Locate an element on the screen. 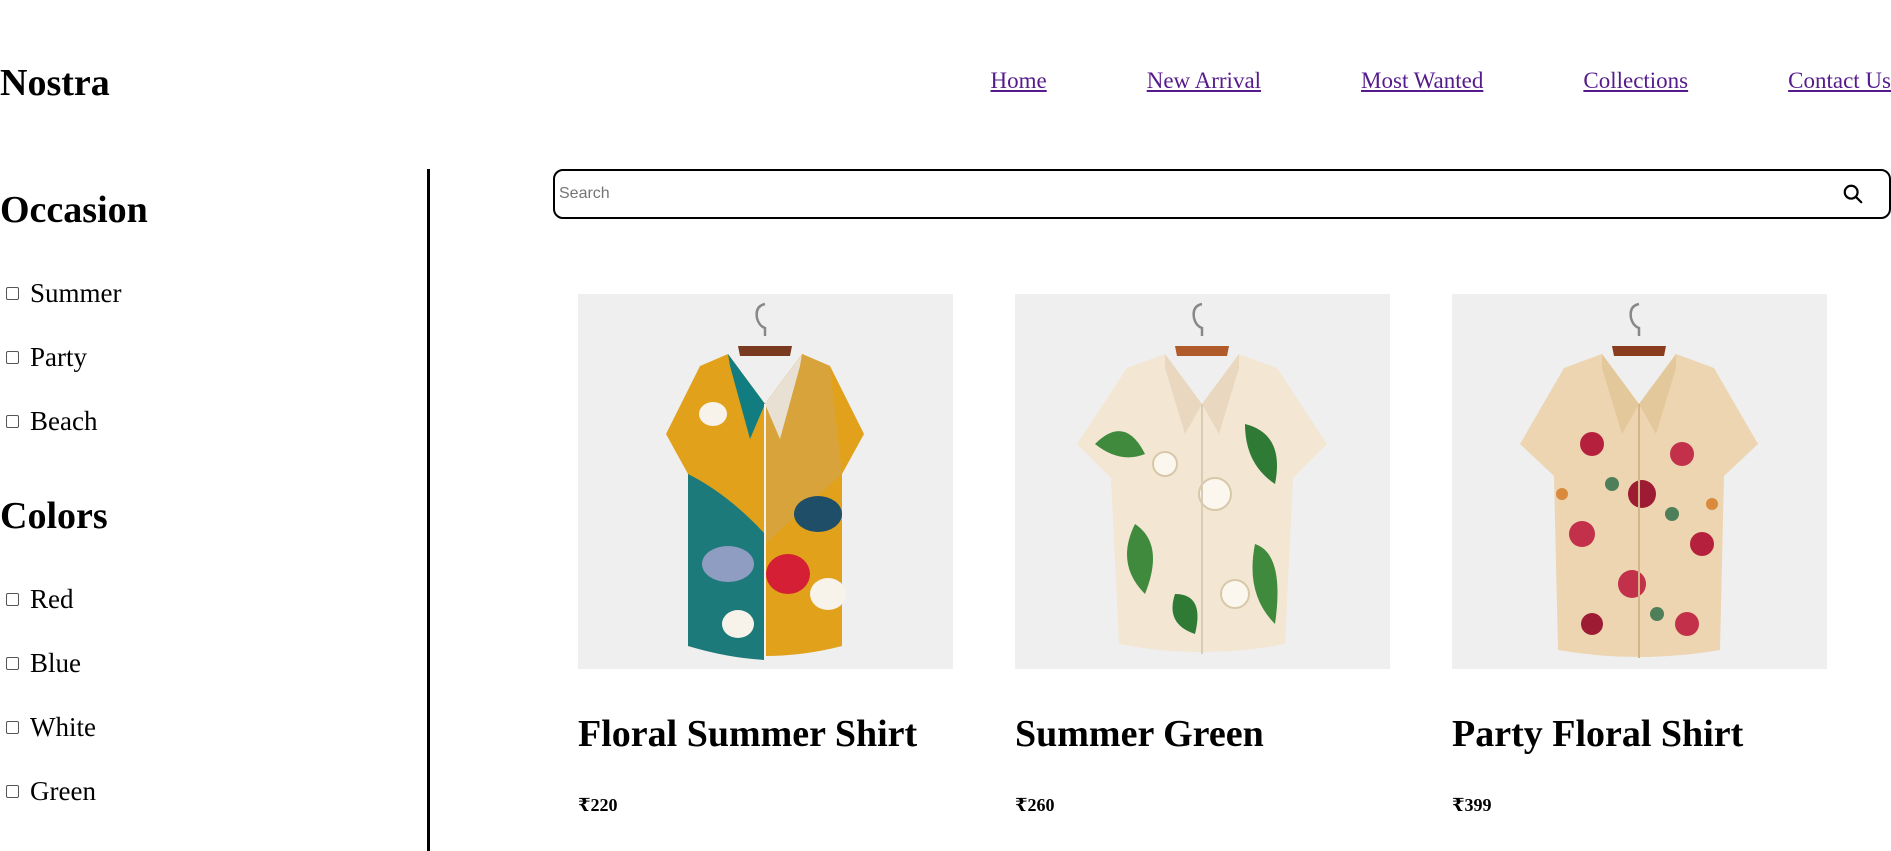  filter-option-label: Green is located at coordinates (63, 790).